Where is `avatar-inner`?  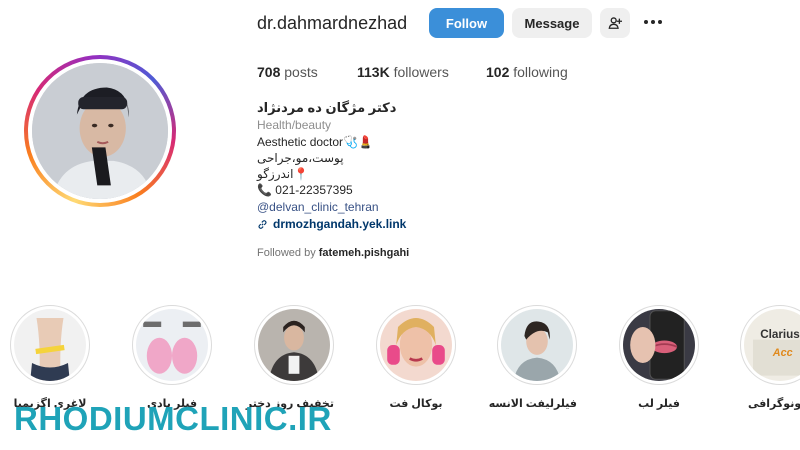
avatar-inner is located at coordinates (100, 131).